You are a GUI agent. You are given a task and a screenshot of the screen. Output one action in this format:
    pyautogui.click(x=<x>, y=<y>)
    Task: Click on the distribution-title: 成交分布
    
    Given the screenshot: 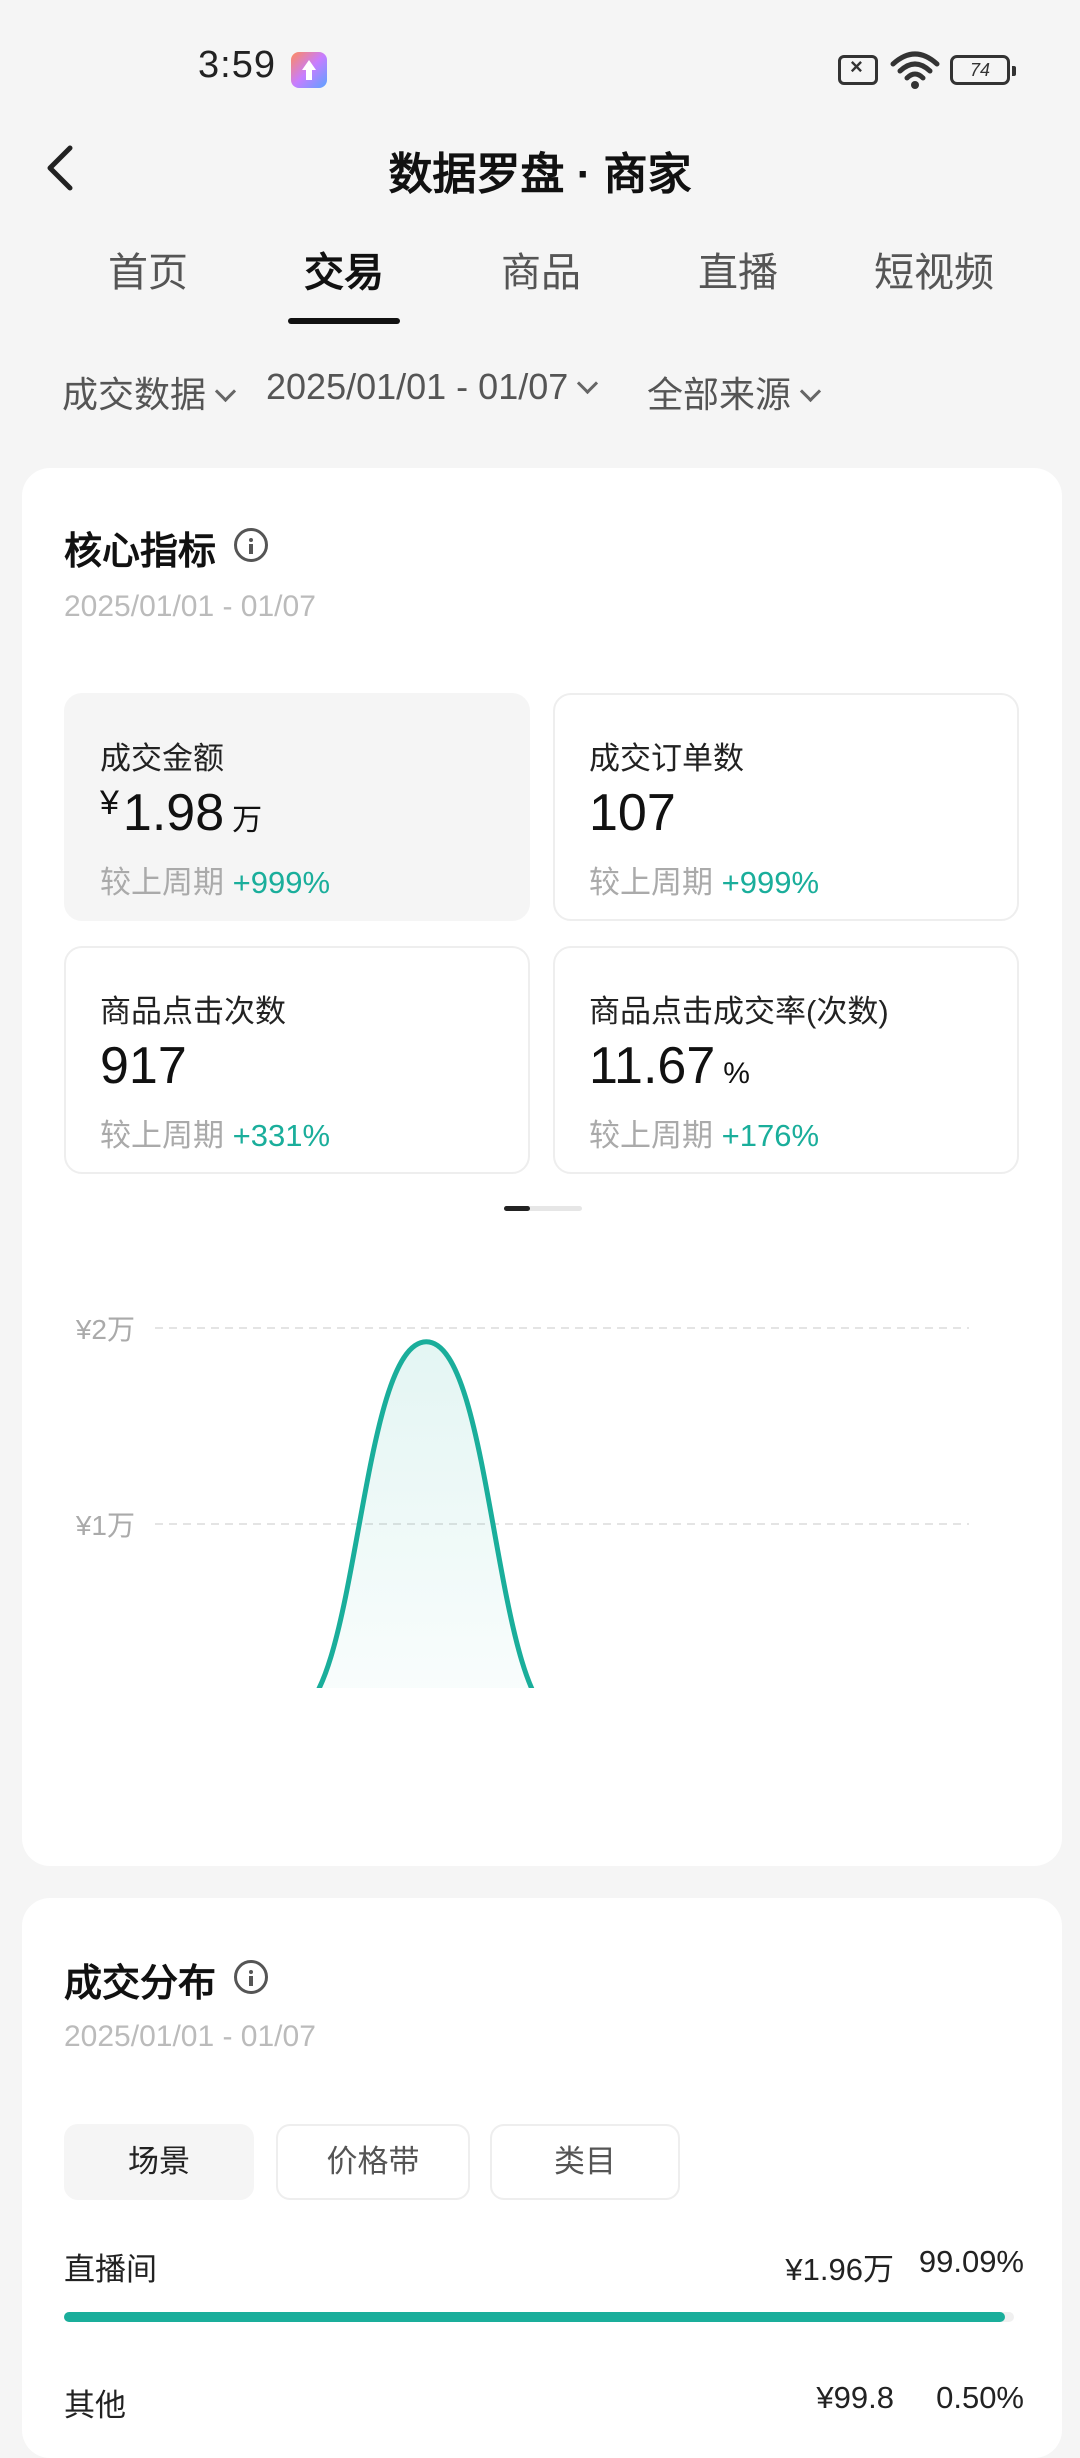 What is the action you would take?
    pyautogui.click(x=140, y=1984)
    